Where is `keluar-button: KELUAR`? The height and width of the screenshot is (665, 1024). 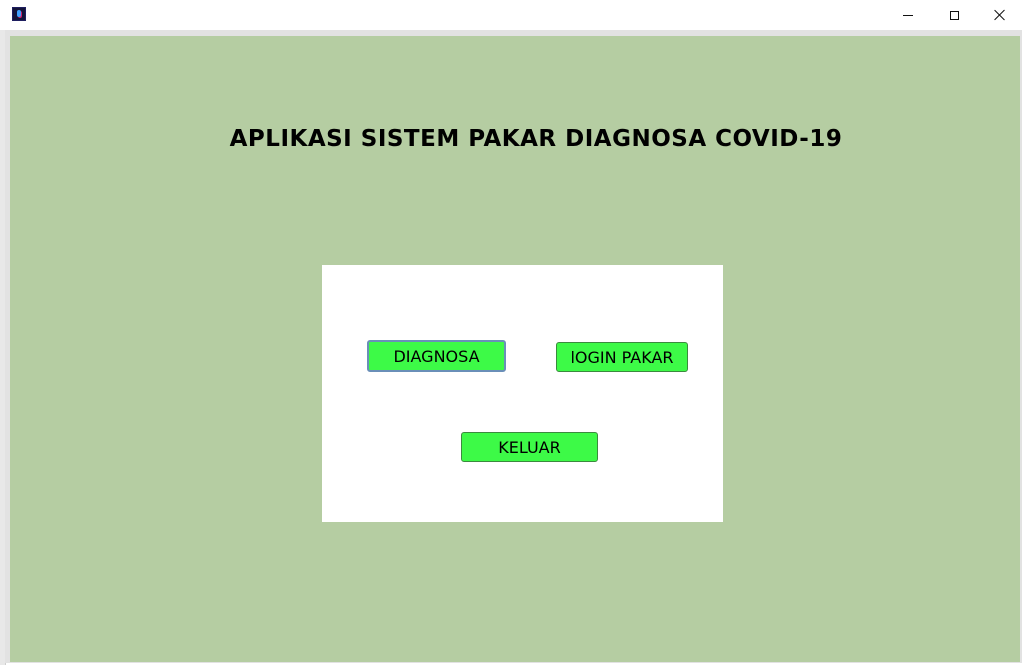
keluar-button: KELUAR is located at coordinates (529, 447).